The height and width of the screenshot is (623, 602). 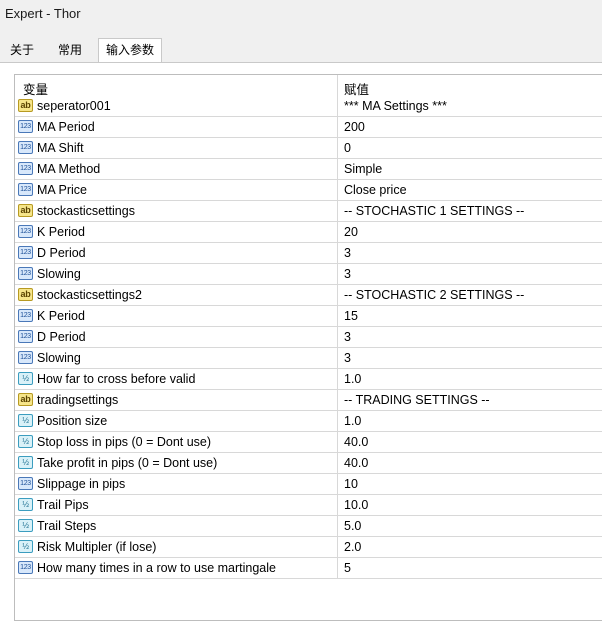 What do you see at coordinates (470, 169) in the screenshot?
I see `value-cell: Simple` at bounding box center [470, 169].